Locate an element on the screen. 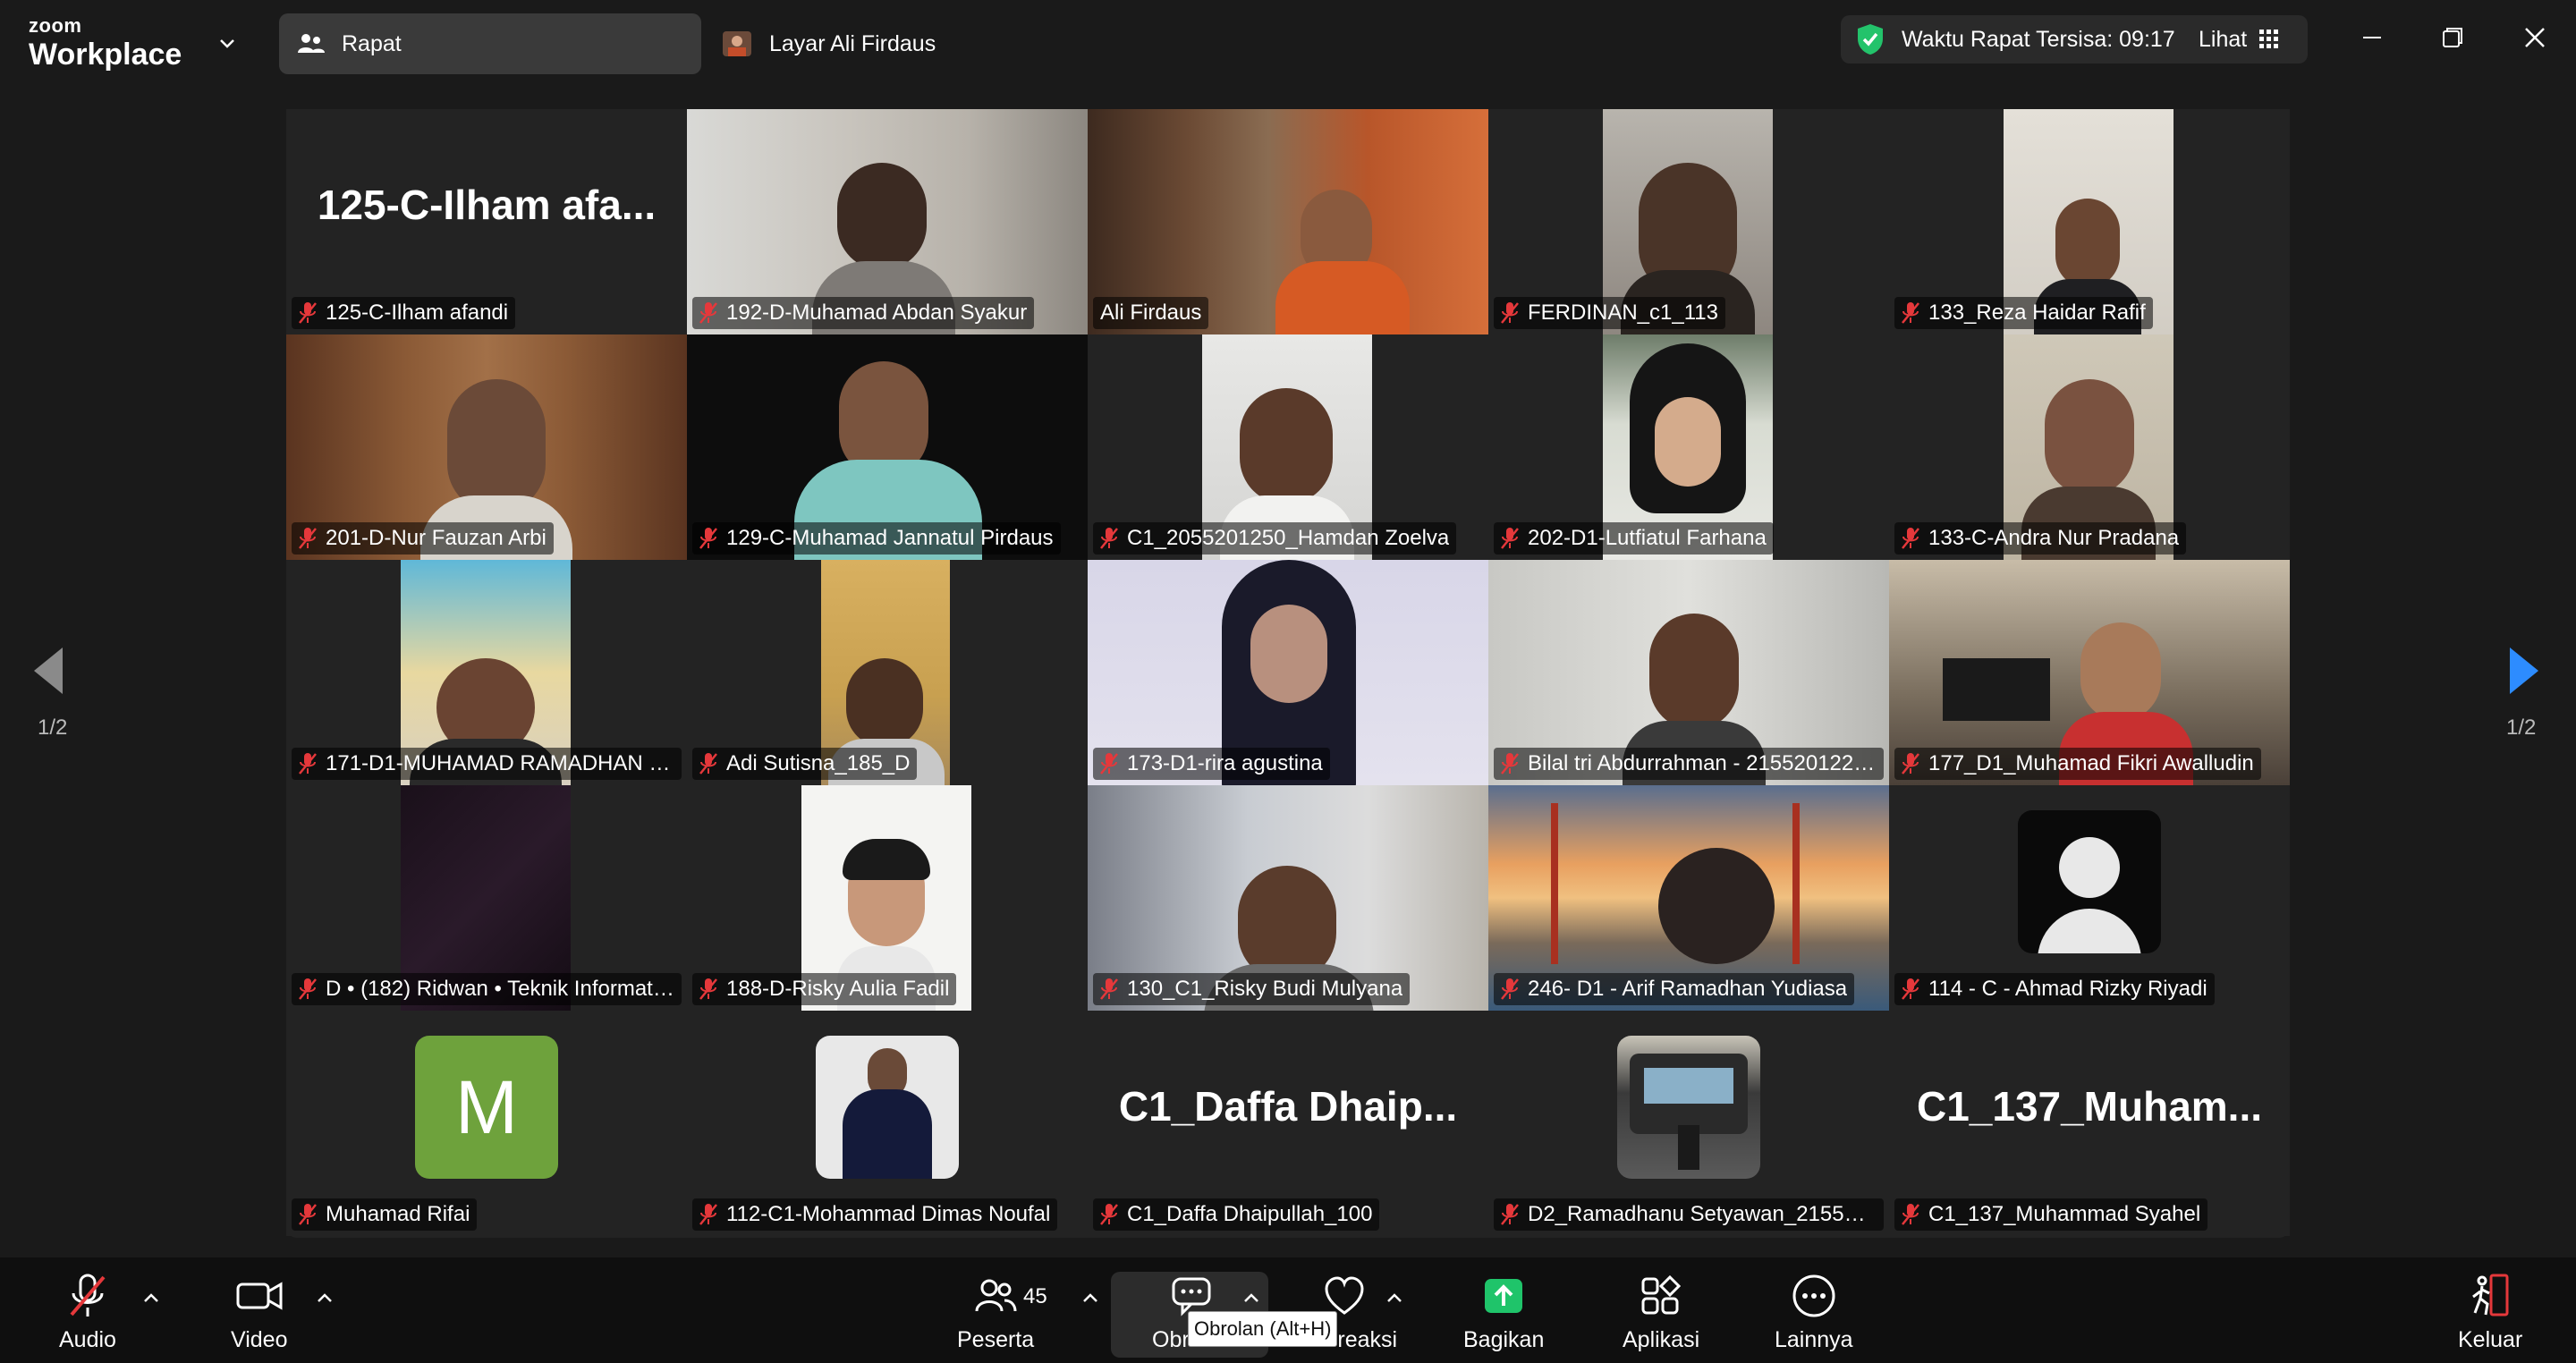 This screenshot has width=2576, height=1363. participant-name: 246- D1 - Arif Ramadhan Yudiasa is located at coordinates (1688, 989).